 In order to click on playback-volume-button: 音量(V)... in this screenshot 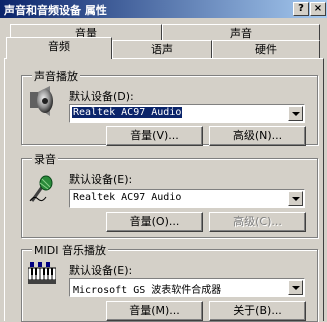, I will do `click(154, 136)`.